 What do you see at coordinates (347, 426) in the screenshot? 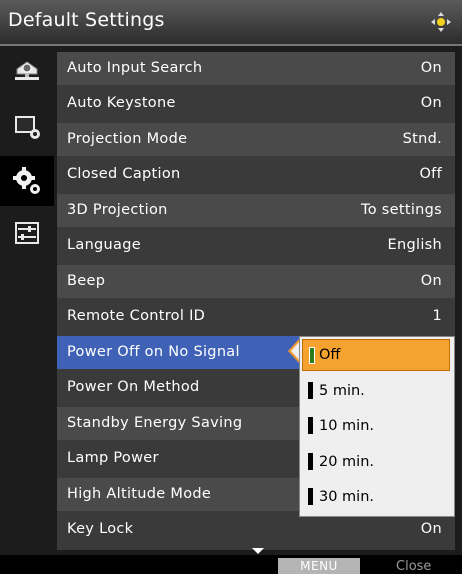
I see `option-label: 10 min.` at bounding box center [347, 426].